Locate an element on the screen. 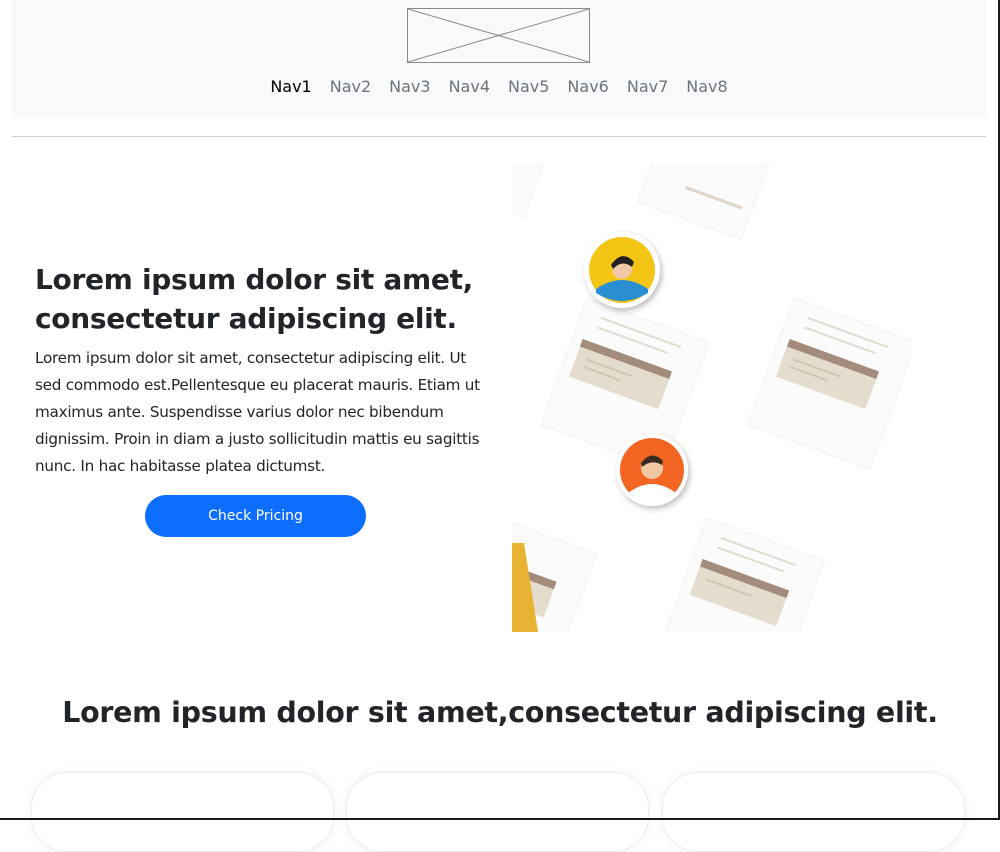 Image resolution: width=1000 pixels, height=852 pixels. main-nav: Nav1 Nav2 Nav3 Nav4 Nav5 Nav6 Nav7 Nav8 is located at coordinates (499, 87).